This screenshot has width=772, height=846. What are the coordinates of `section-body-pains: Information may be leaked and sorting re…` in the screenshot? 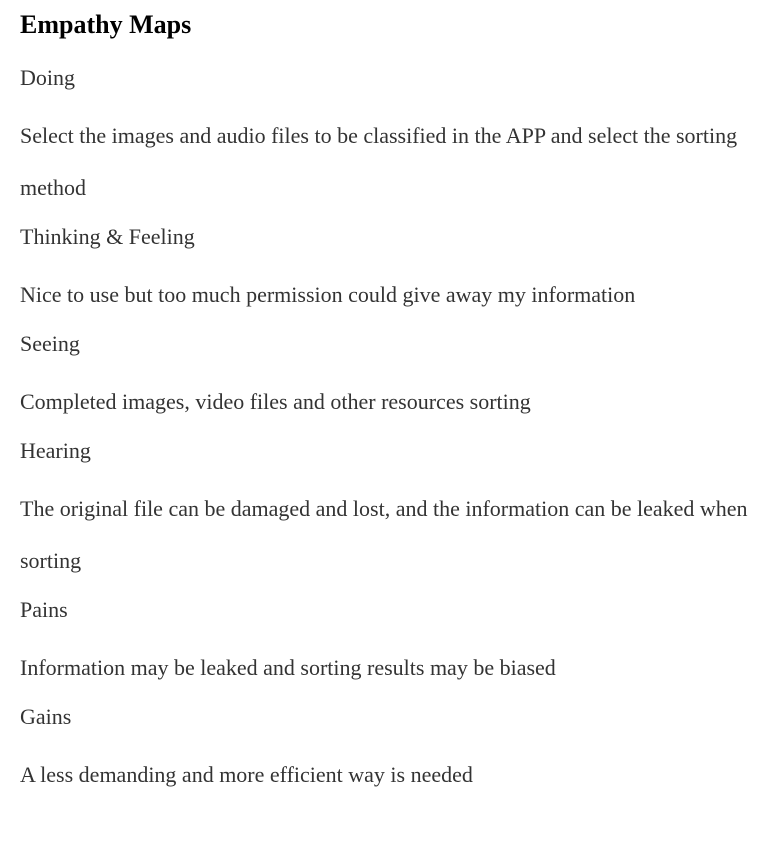 It's located at (288, 667).